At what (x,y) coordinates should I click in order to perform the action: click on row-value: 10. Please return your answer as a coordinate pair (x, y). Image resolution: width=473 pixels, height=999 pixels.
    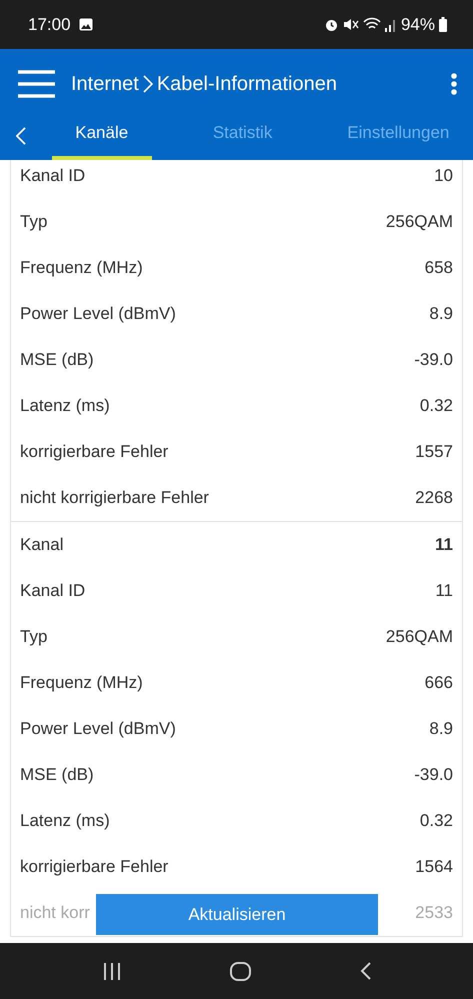
    Looking at the image, I should click on (443, 176).